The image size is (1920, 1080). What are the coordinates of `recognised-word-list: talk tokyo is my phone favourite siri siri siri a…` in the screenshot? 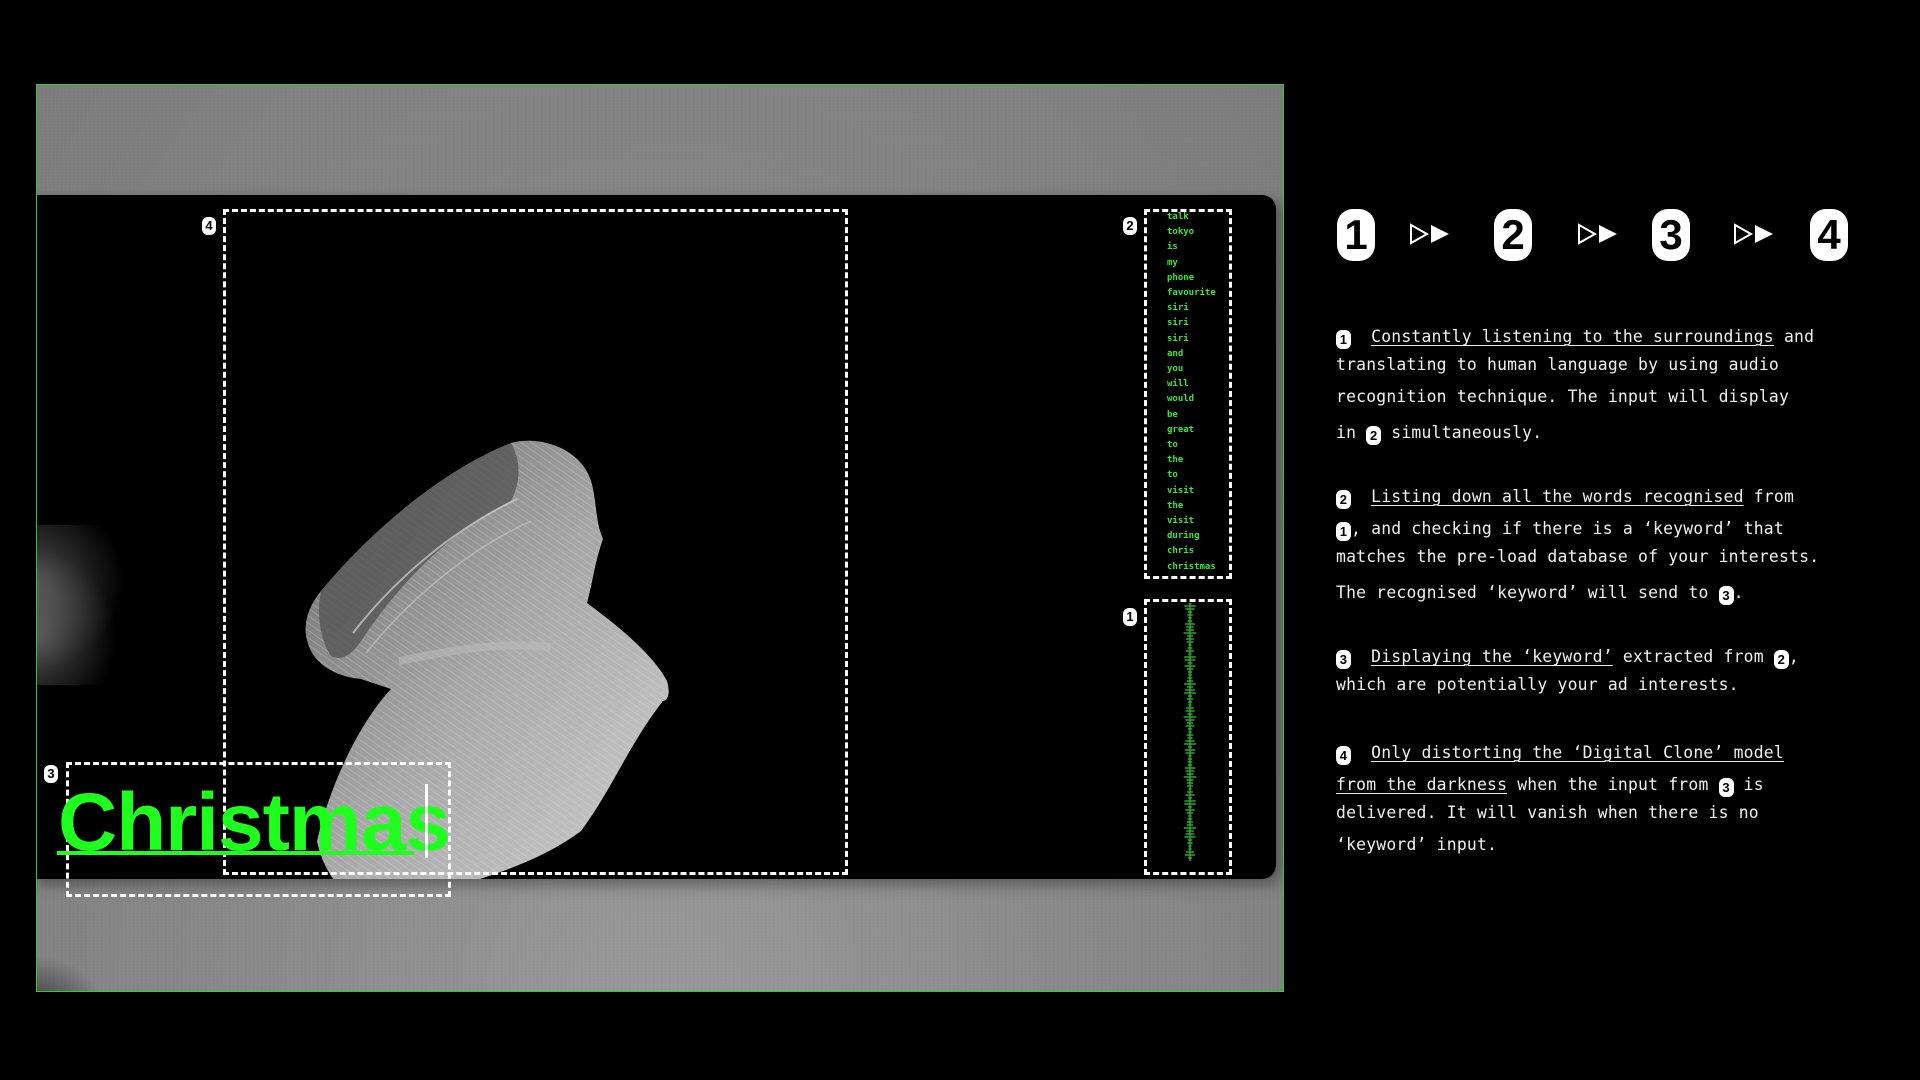 It's located at (1197, 392).